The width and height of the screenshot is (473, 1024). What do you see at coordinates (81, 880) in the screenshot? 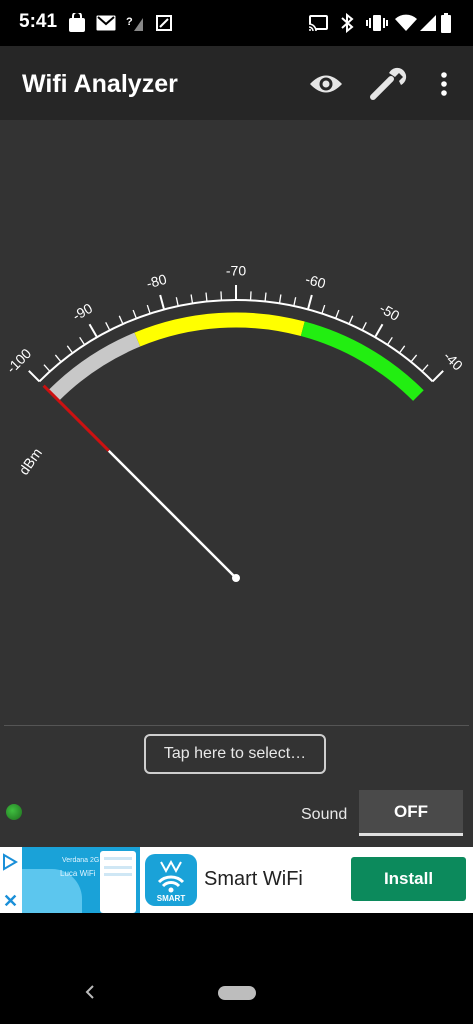
I see `ad-thumbnail: Verdana 2G Luca WiFi` at bounding box center [81, 880].